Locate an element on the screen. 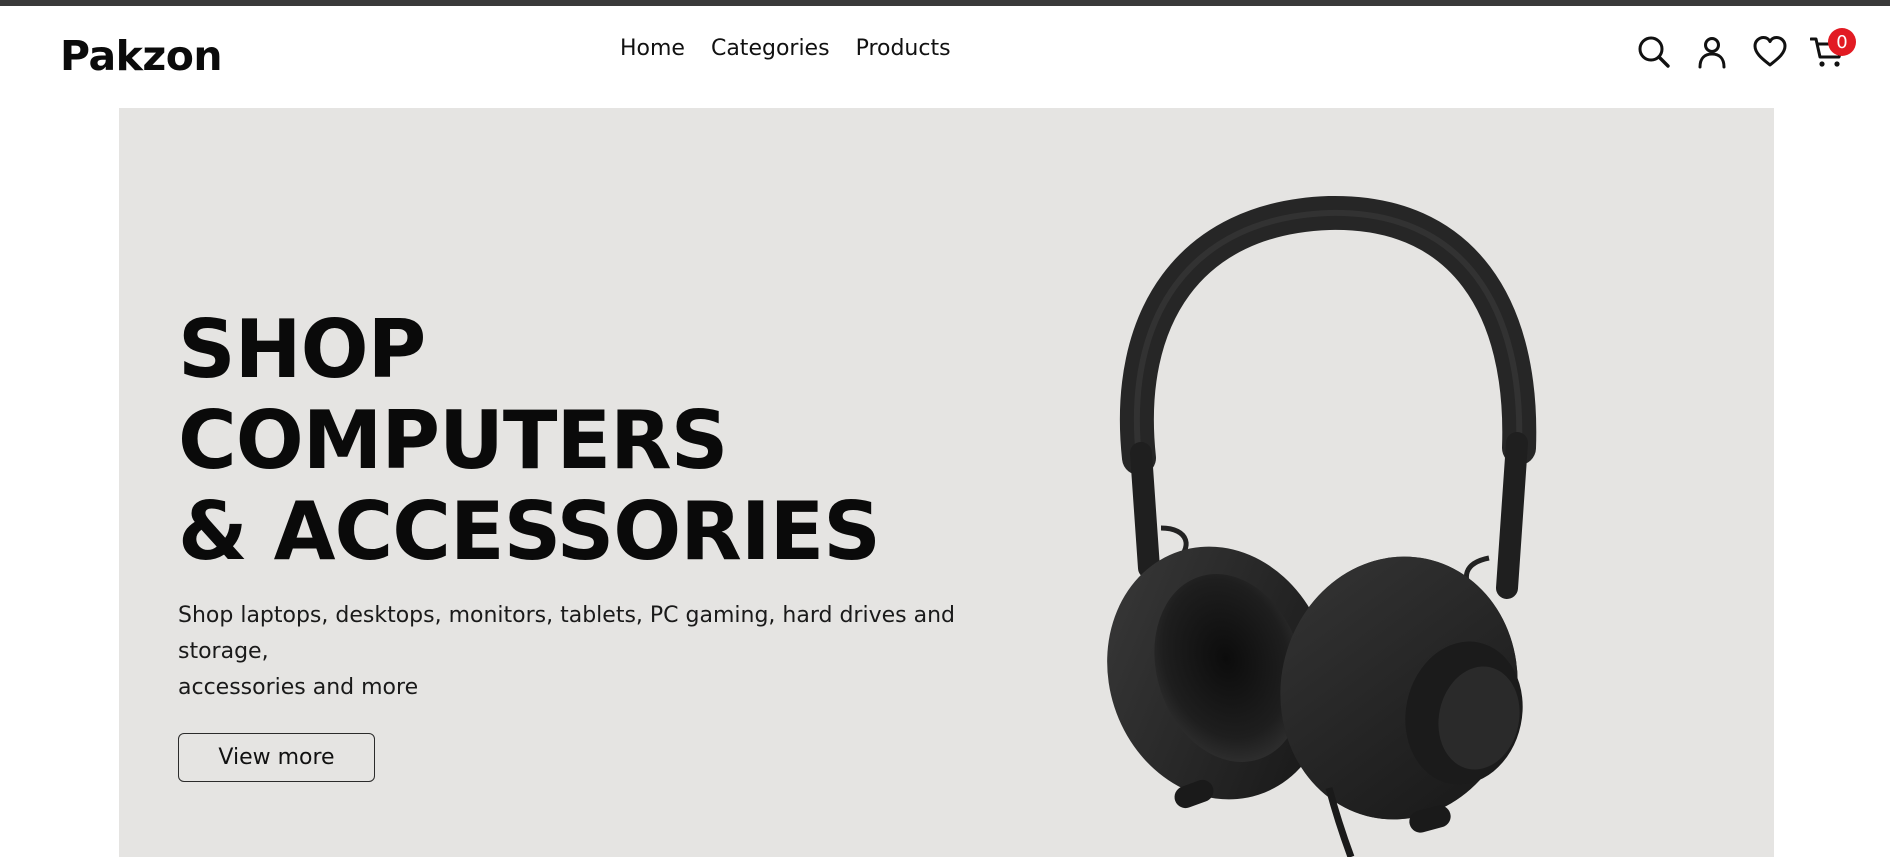 This screenshot has width=1890, height=857. main-nav: Home Categories Products is located at coordinates (785, 48).